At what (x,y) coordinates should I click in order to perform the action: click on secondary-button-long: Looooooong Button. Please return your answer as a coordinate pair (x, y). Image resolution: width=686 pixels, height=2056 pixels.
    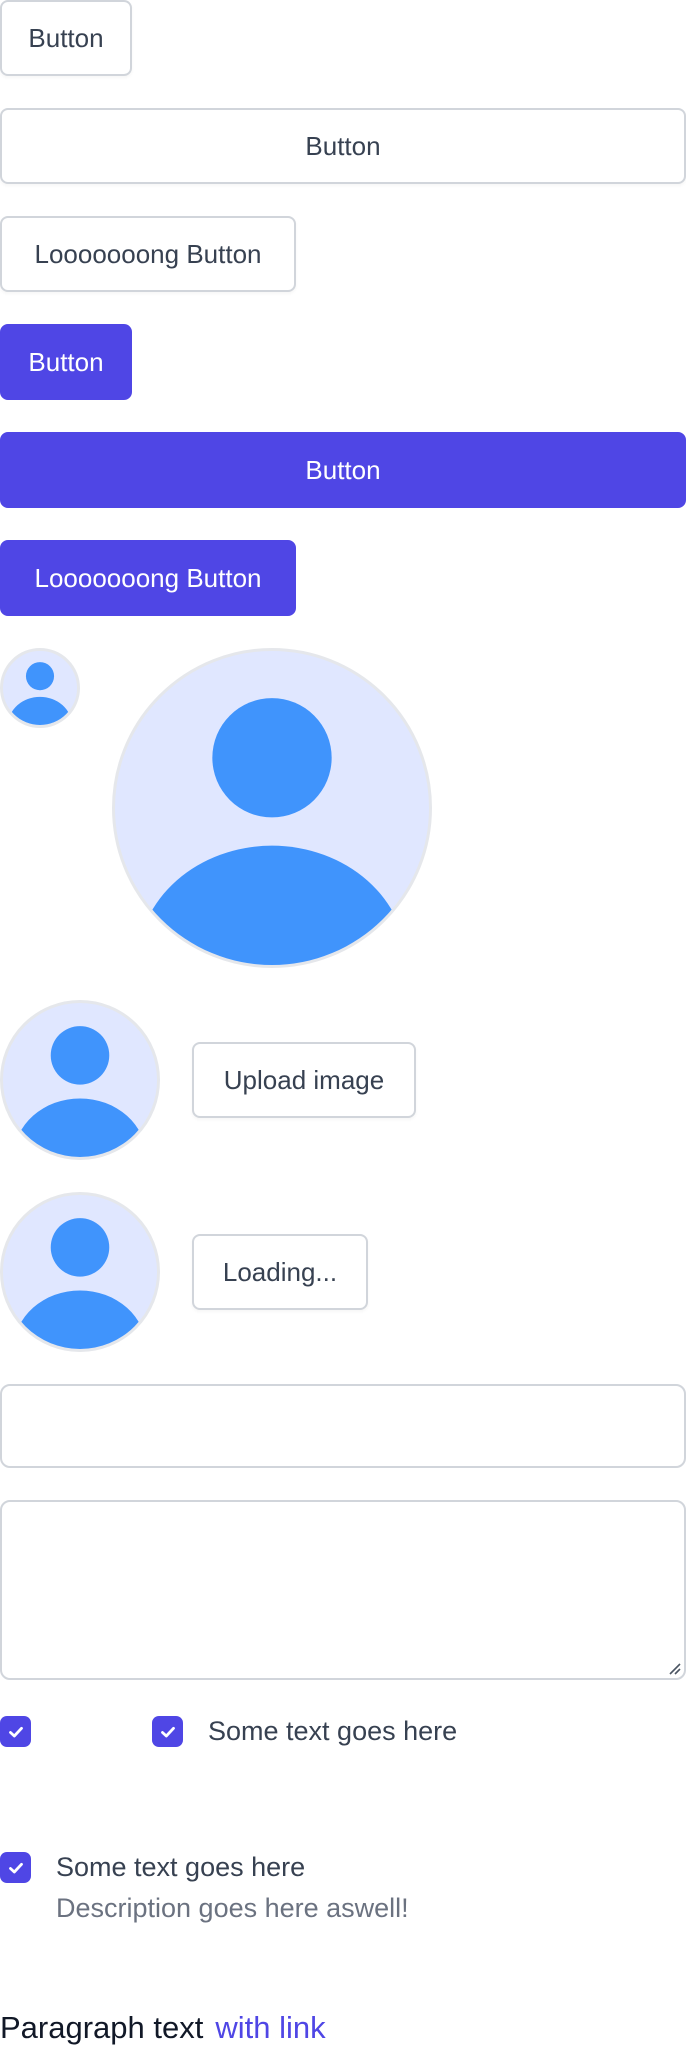
    Looking at the image, I should click on (148, 254).